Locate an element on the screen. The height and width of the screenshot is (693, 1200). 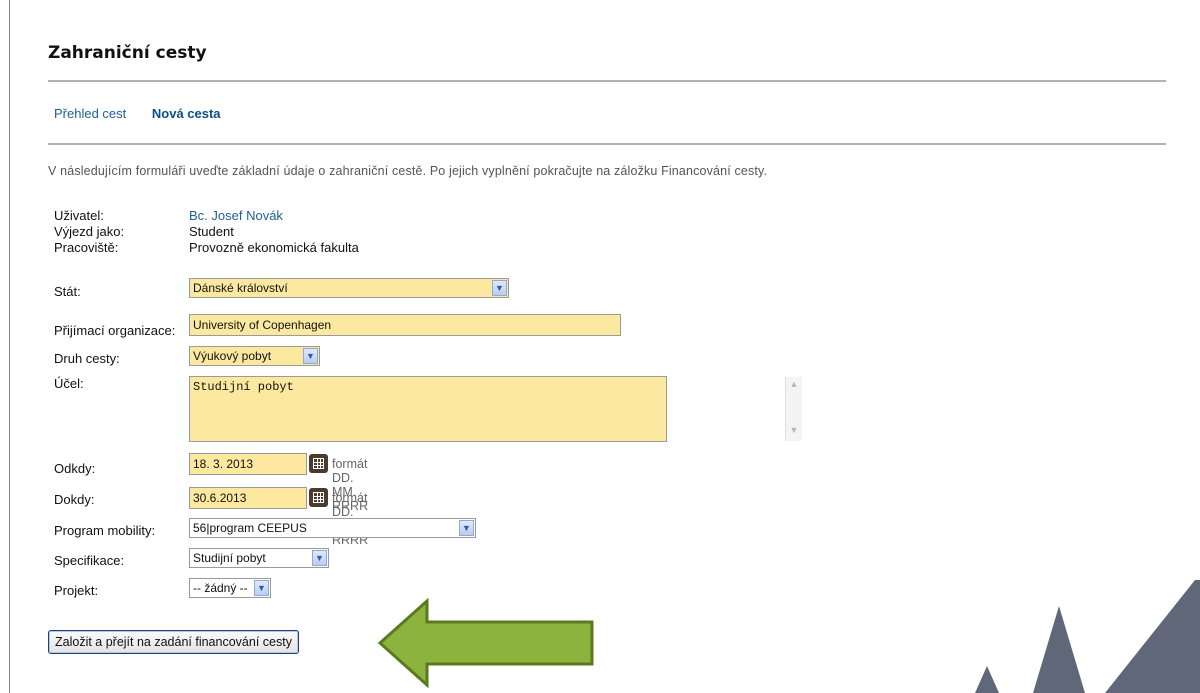
ucel-textarea is located at coordinates (428, 409).